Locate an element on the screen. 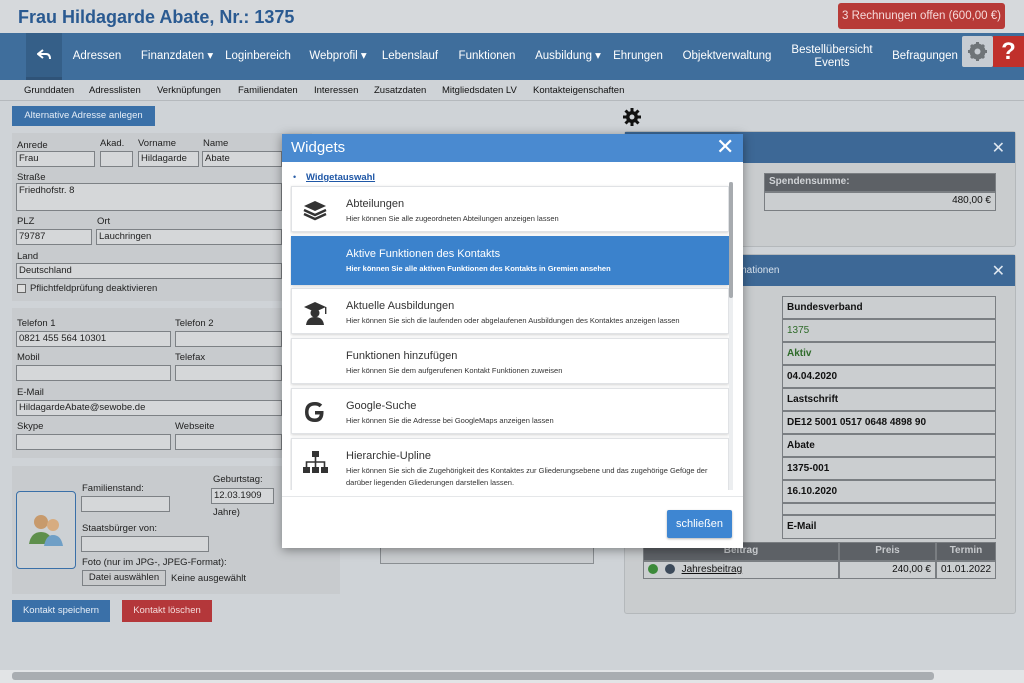 Image resolution: width=1024 pixels, height=683 pixels. geburtstag-input: 12.03.1909 is located at coordinates (242, 496).